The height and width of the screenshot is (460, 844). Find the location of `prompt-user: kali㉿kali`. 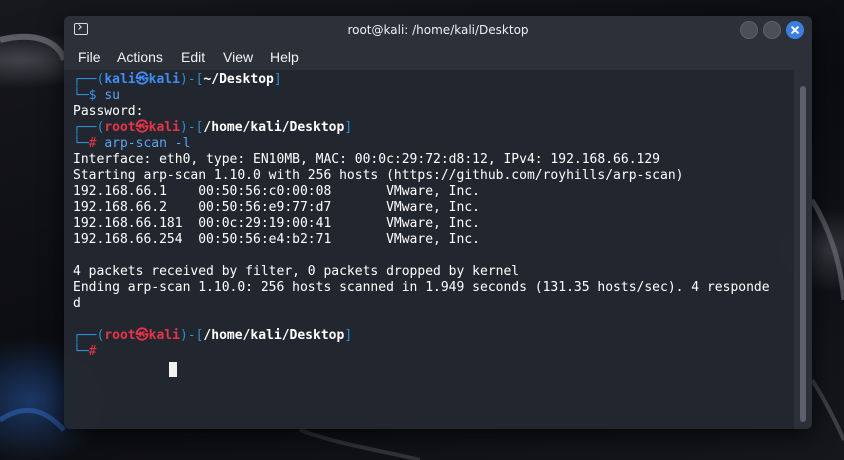

prompt-user: kali㉿kali is located at coordinates (142, 79).